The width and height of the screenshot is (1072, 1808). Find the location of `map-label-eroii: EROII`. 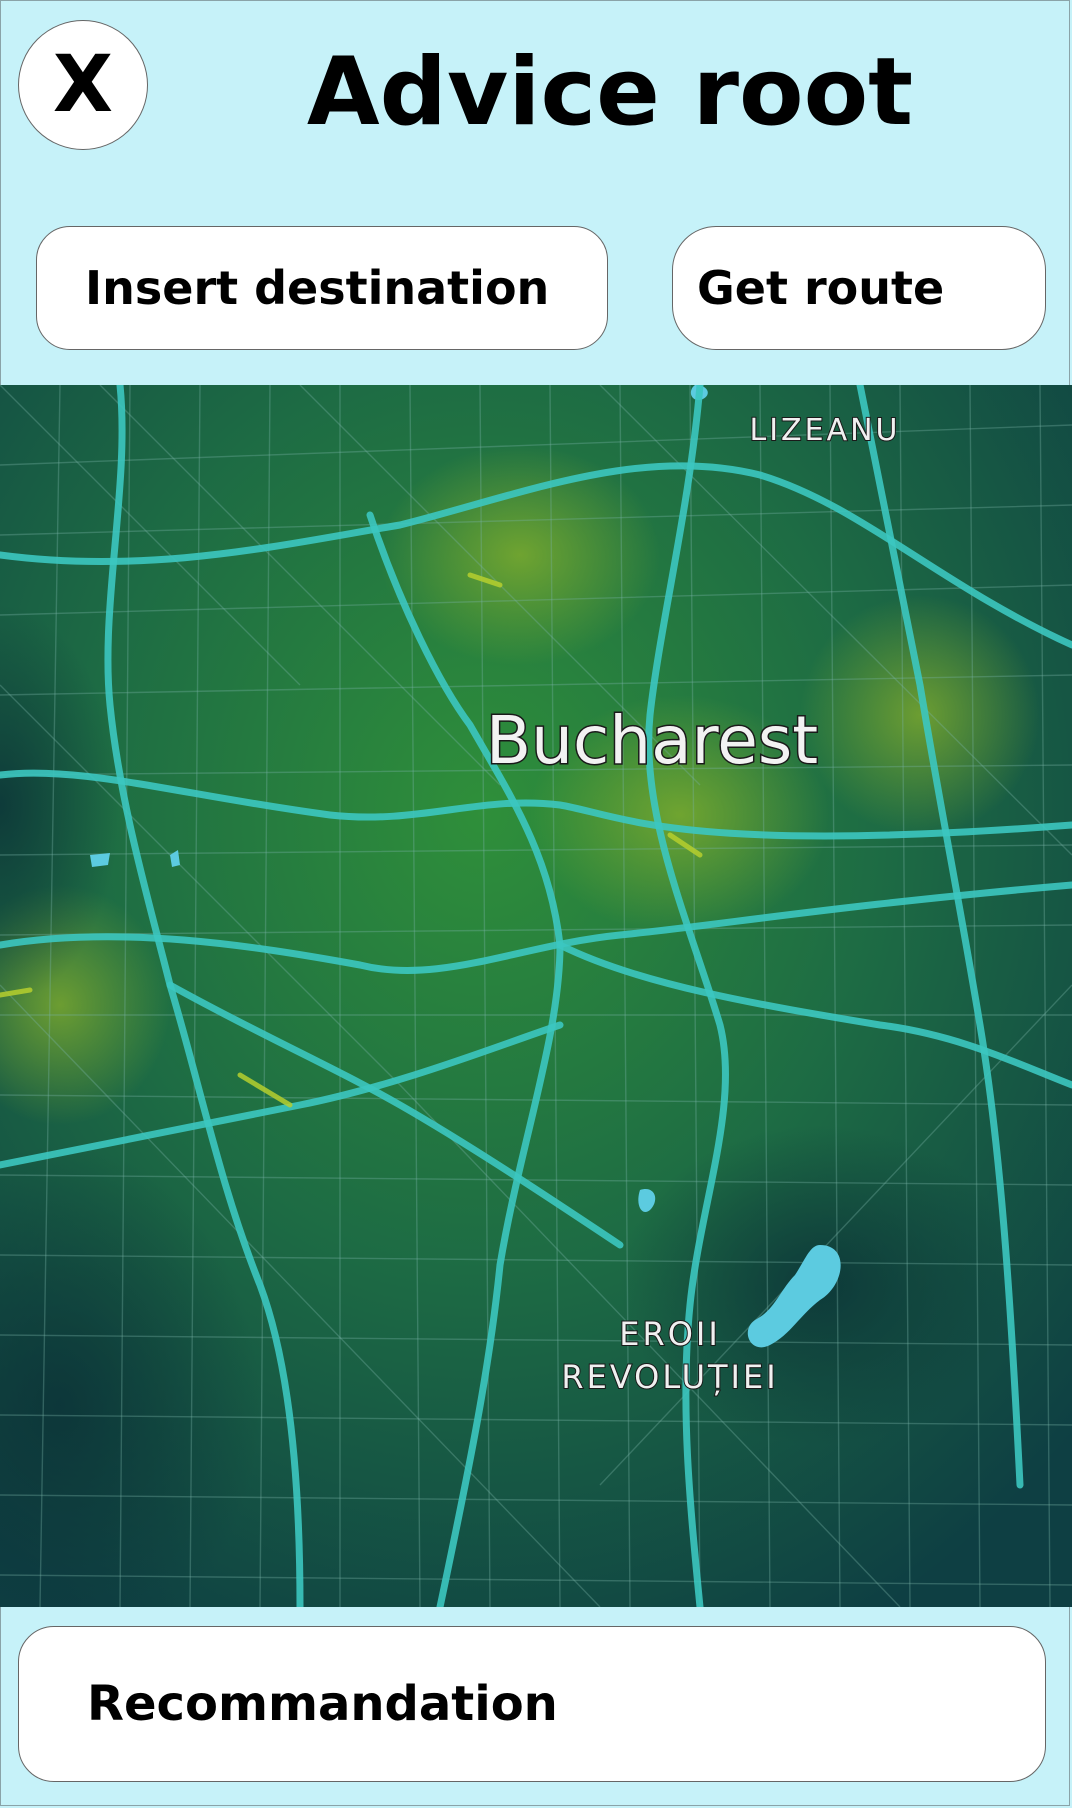

map-label-eroii: EROII is located at coordinates (670, 1334).